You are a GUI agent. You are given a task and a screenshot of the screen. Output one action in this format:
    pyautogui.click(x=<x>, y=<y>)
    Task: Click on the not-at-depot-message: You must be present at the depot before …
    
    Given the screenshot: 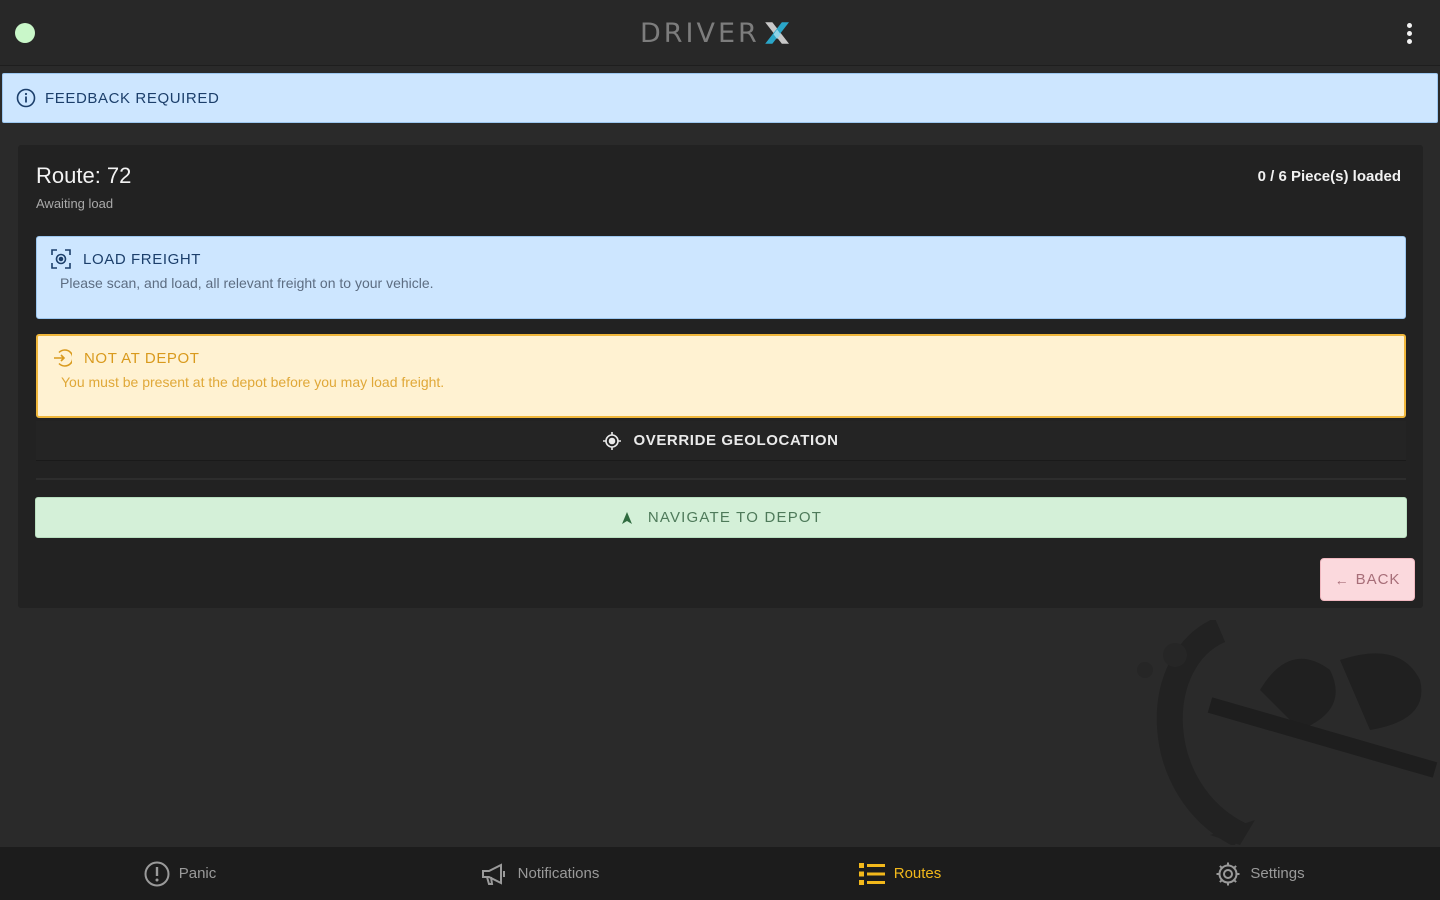 What is the action you would take?
    pyautogui.click(x=253, y=382)
    